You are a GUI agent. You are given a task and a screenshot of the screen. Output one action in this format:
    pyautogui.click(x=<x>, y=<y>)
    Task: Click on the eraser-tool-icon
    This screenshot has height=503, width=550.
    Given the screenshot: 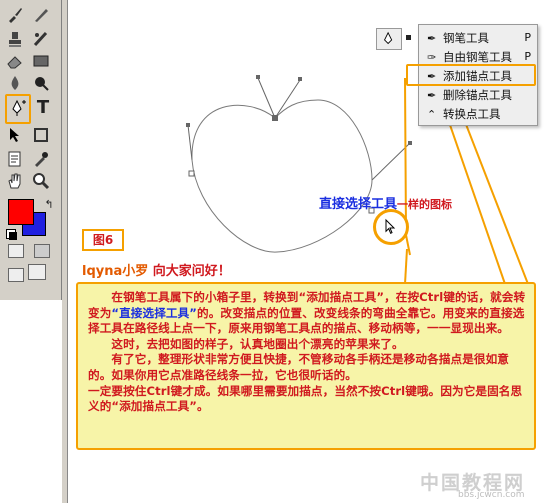 What is the action you would take?
    pyautogui.click(x=15, y=61)
    